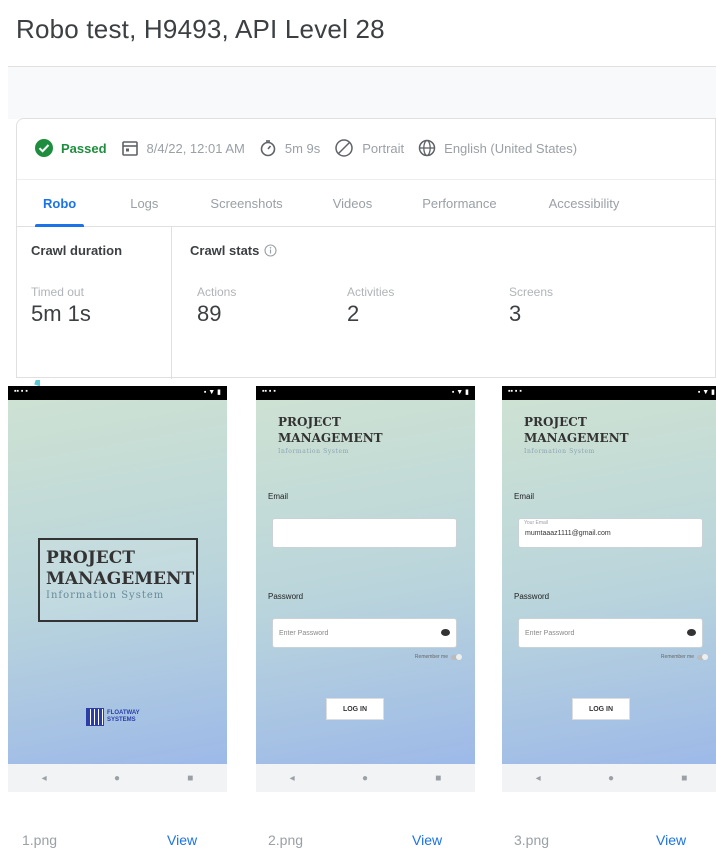  Describe the element at coordinates (209, 313) in the screenshot. I see `actions-value: 89` at that location.